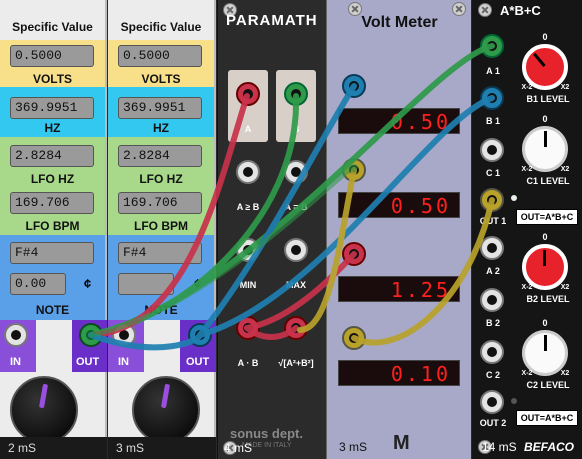  Describe the element at coordinates (492, 46) in the screenshot. I see `a1-jack` at that location.